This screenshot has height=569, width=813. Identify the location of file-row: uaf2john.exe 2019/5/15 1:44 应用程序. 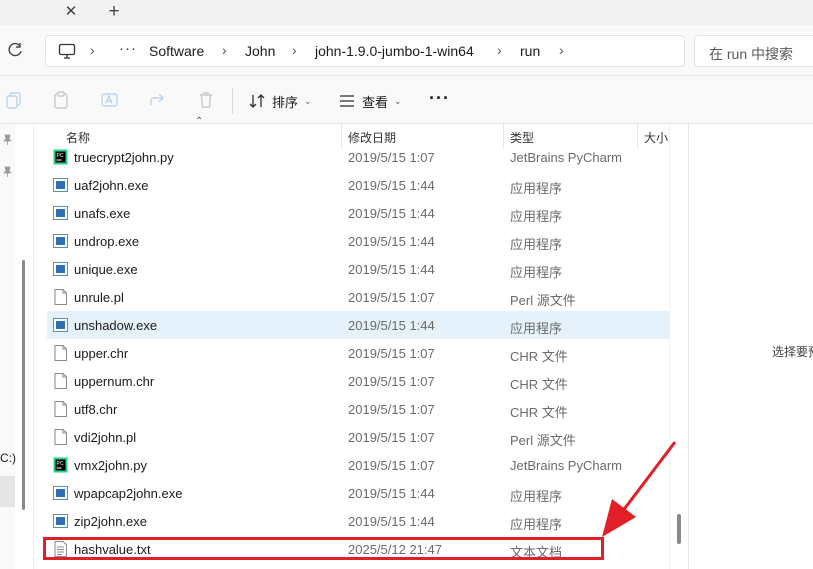
(358, 185).